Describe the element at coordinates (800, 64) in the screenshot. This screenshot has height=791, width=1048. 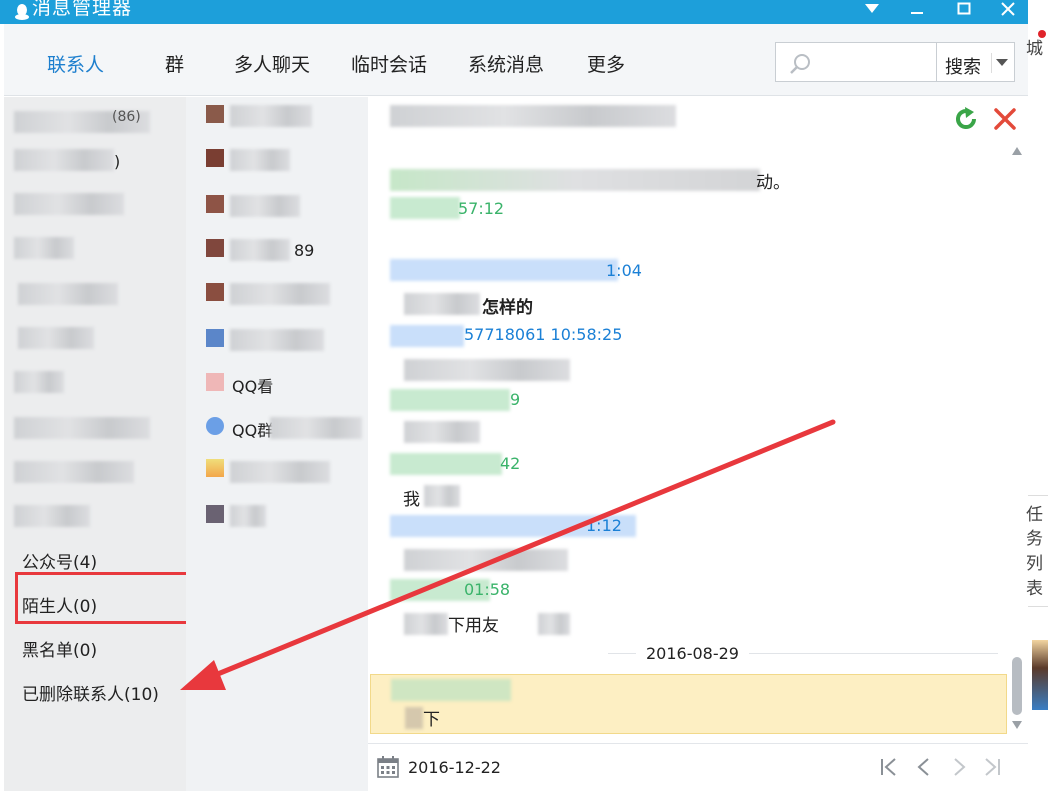
I see `search-icon` at that location.